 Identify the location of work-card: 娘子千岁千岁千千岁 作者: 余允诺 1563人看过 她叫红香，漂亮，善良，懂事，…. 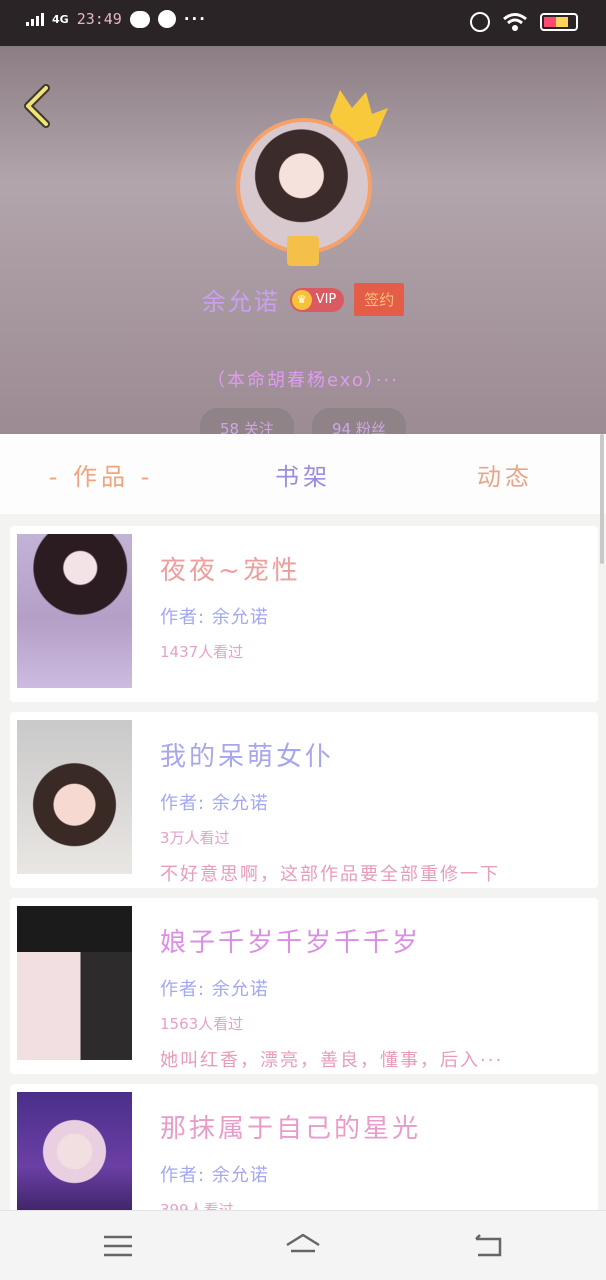
(304, 986).